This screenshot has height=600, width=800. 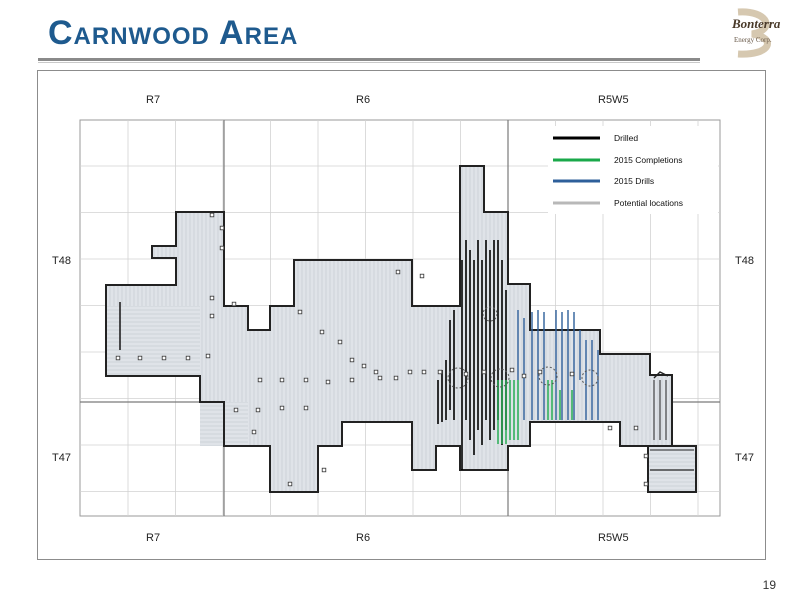 I want to click on hatch-patch, so click(x=672, y=469).